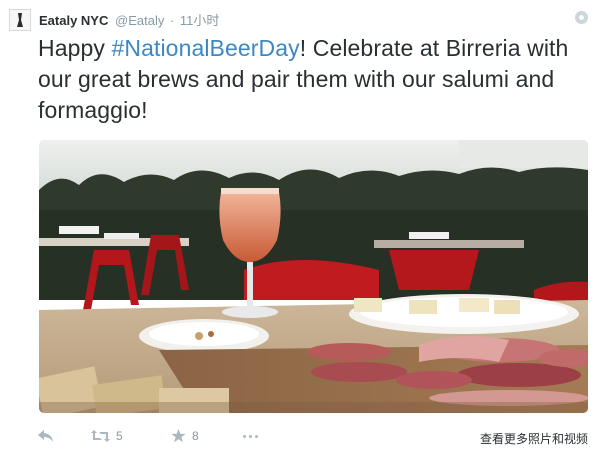  Describe the element at coordinates (205, 48) in the screenshot. I see `hashtag-link: #NationalBeerDay` at that location.